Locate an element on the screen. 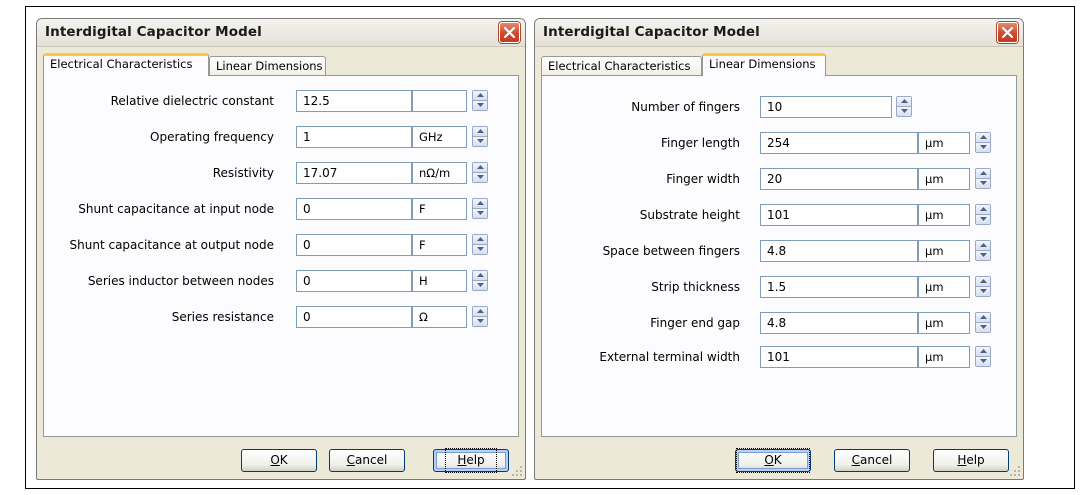 The height and width of the screenshot is (495, 1083). row-space-between-fingers: Space between fingers 4.8 µm is located at coordinates (779, 252).